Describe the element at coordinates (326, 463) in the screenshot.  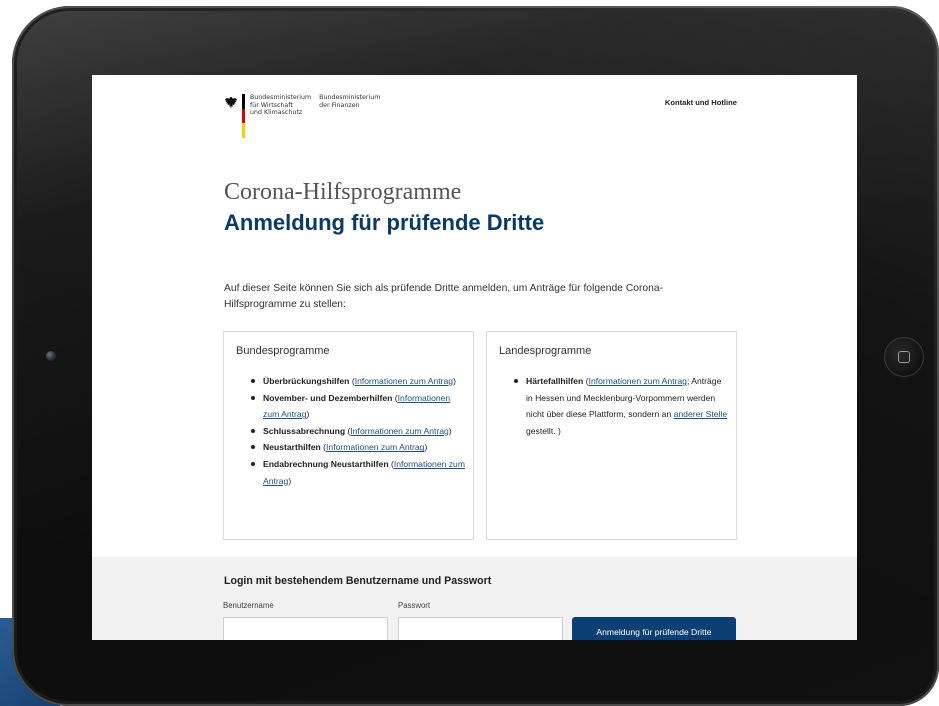
I see `program-name: Endabrechnung Neustarthilfen` at that location.